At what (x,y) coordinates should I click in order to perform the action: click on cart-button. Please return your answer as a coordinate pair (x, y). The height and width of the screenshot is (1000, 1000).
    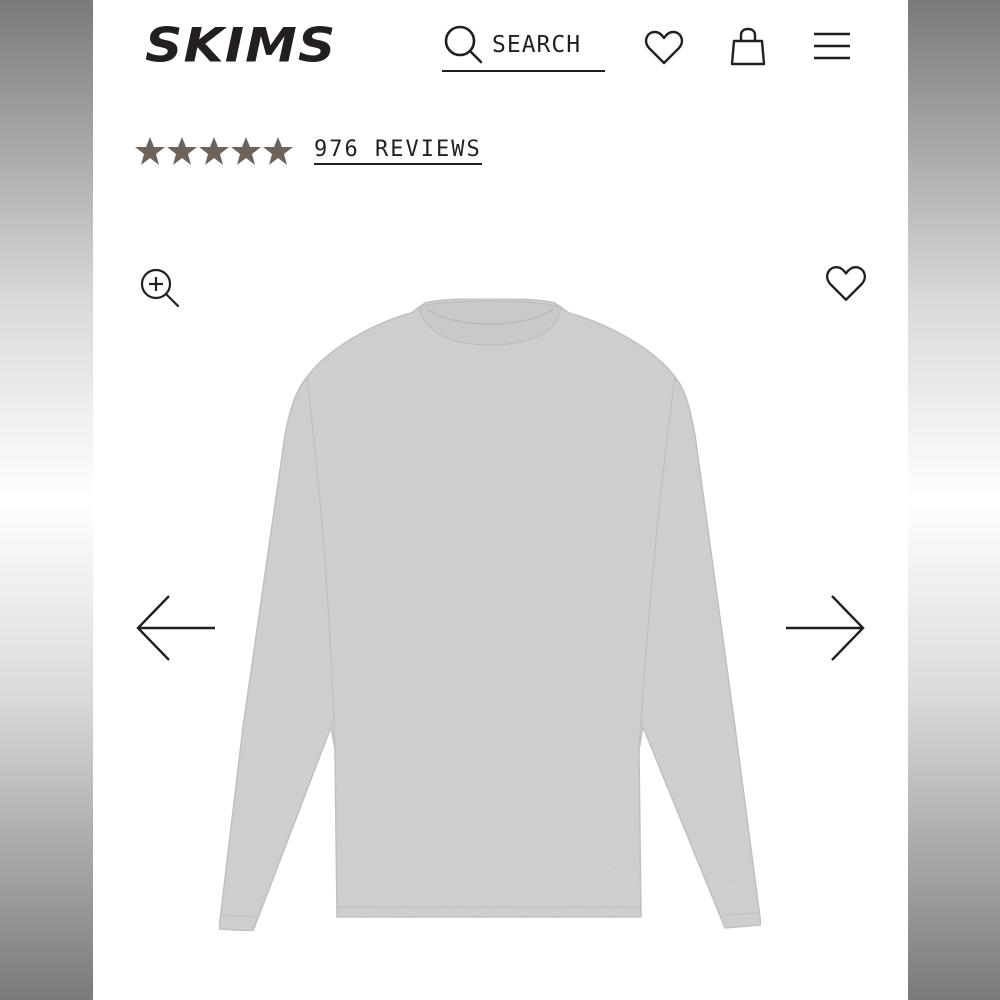
    Looking at the image, I should click on (748, 49).